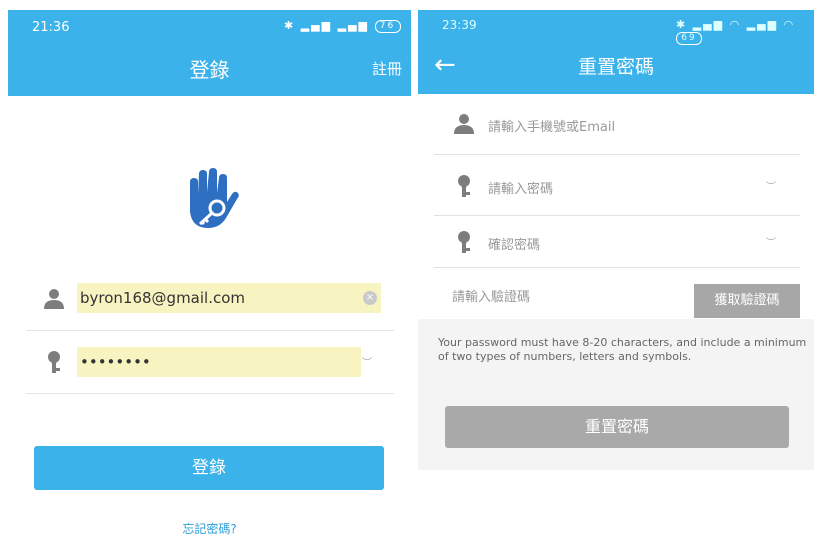 This screenshot has height=537, width=822. I want to click on register-link: 註冊, so click(387, 68).